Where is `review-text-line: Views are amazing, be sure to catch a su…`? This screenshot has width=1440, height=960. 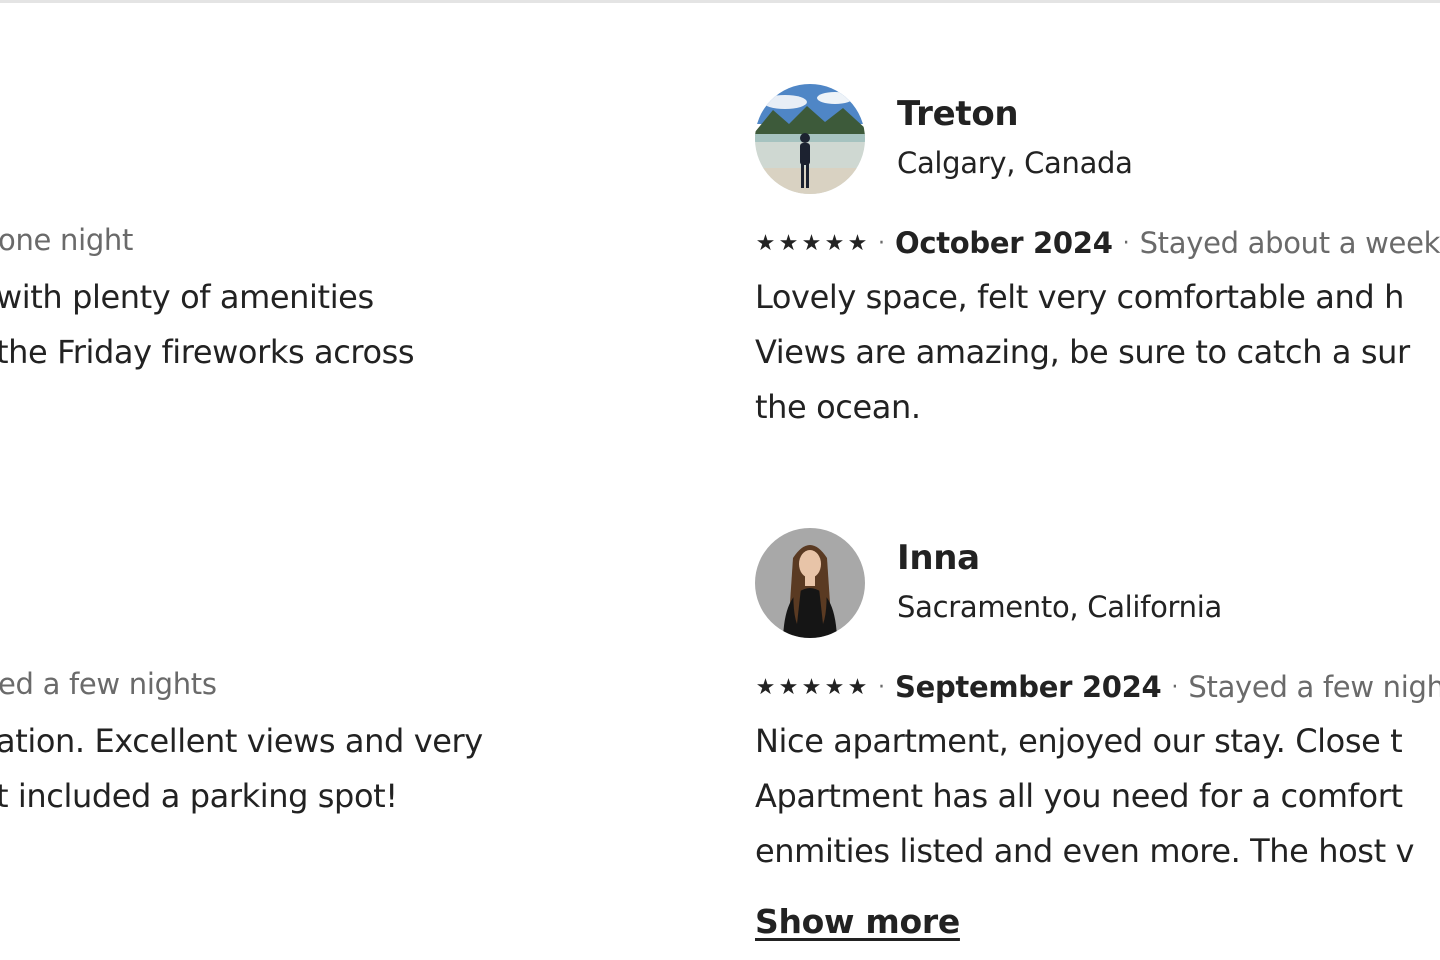
review-text-line: Views are amazing, be sure to catch a su… is located at coordinates (1082, 352).